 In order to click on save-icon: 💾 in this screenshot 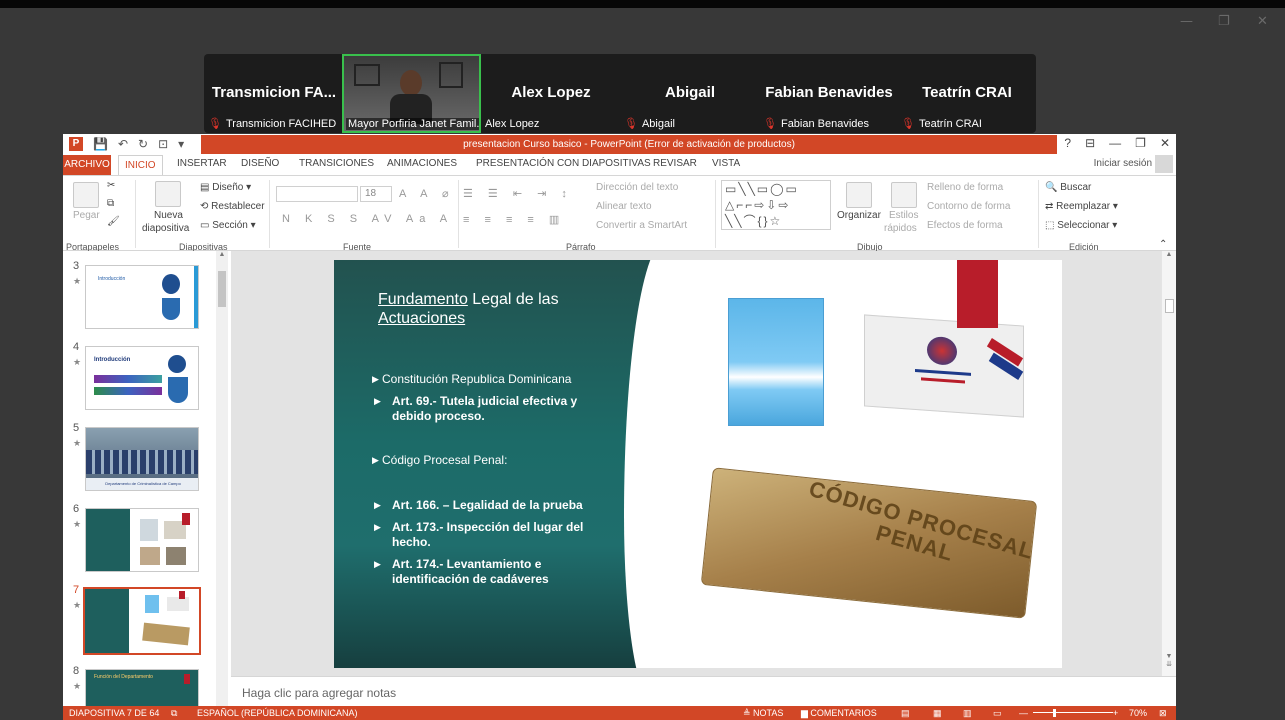, I will do `click(100, 144)`.